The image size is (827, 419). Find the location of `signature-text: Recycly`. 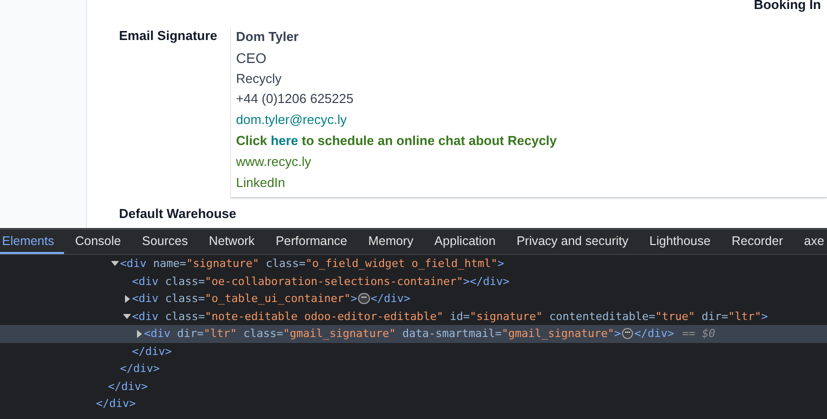

signature-text: Recycly is located at coordinates (259, 79).